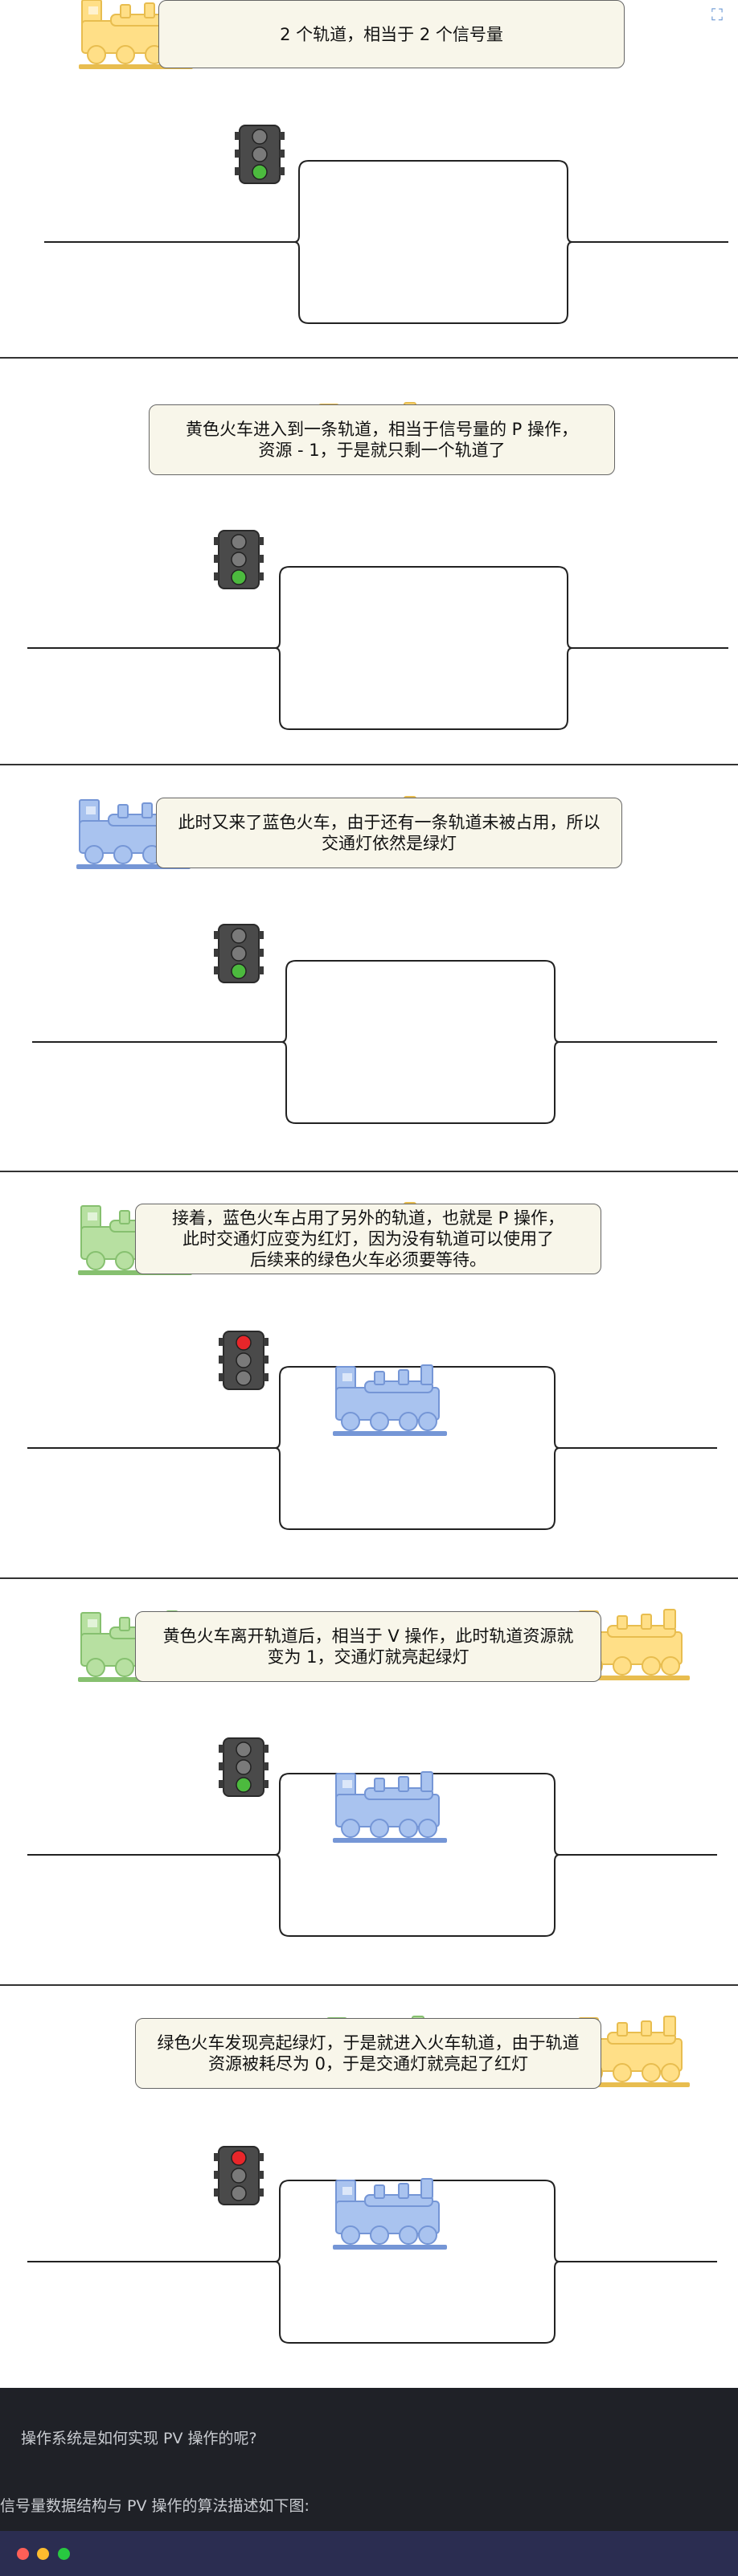 The height and width of the screenshot is (2576, 738). Describe the element at coordinates (391, 34) in the screenshot. I see `panel-caption-1: 2 个轨道，相当于 2 个信号量` at that location.